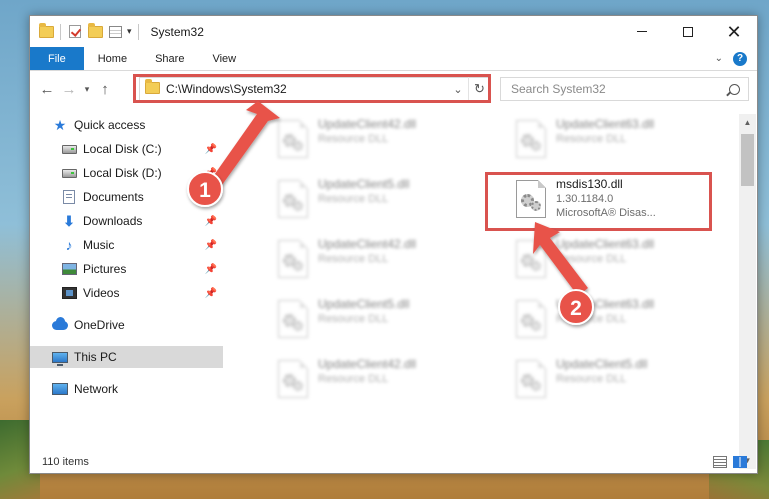 Image resolution: width=769 pixels, height=499 pixels. I want to click on videos-icon, so click(69, 293).